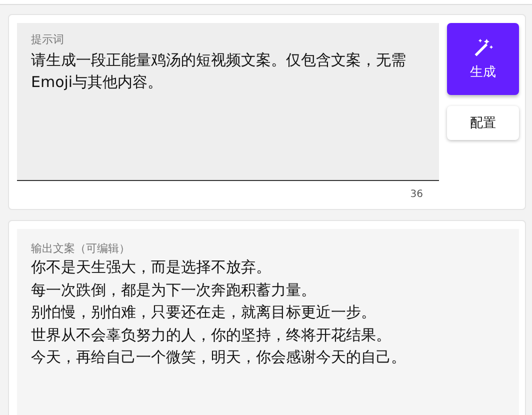  I want to click on generate-button: 生成, so click(483, 59).